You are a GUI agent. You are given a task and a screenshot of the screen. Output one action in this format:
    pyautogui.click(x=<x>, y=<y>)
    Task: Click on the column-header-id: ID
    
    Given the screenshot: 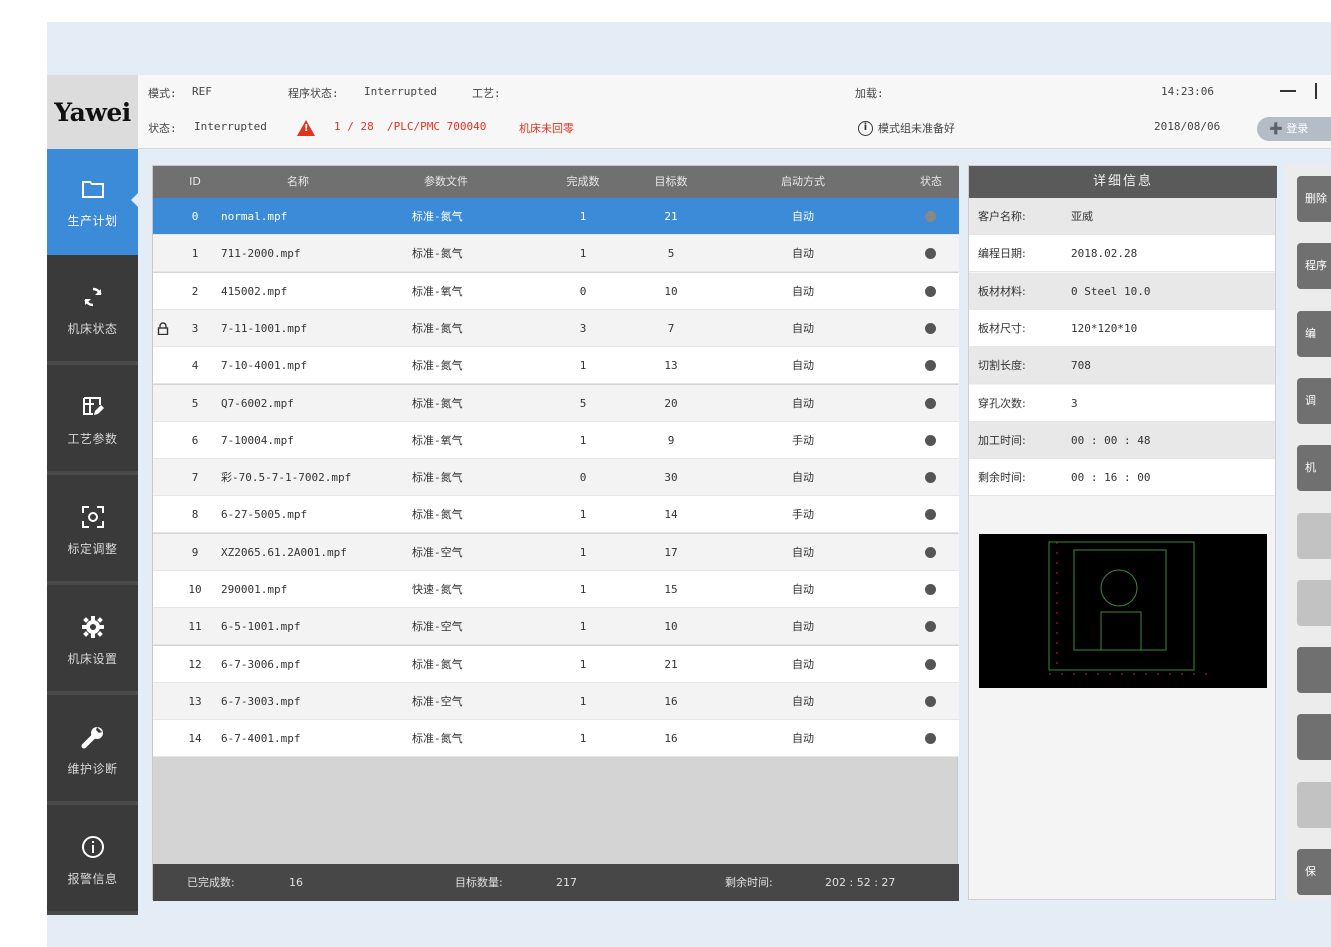 What is the action you would take?
    pyautogui.click(x=195, y=182)
    